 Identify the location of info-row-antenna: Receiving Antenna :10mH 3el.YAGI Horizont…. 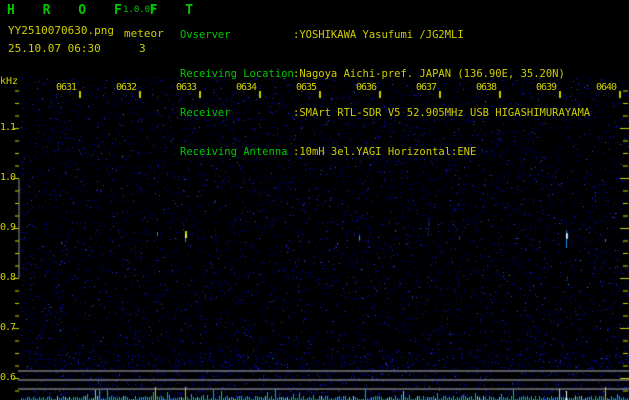
(385, 152).